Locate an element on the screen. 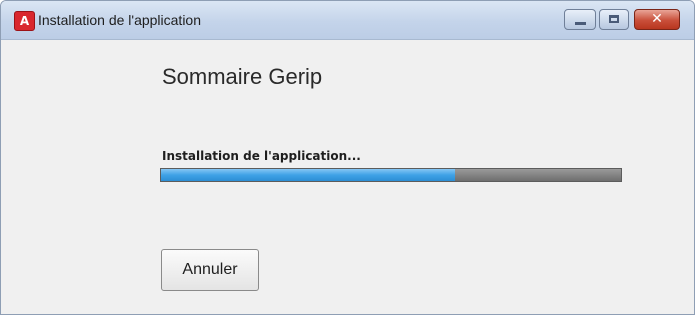 This screenshot has height=315, width=695. progress-fill is located at coordinates (308, 175).